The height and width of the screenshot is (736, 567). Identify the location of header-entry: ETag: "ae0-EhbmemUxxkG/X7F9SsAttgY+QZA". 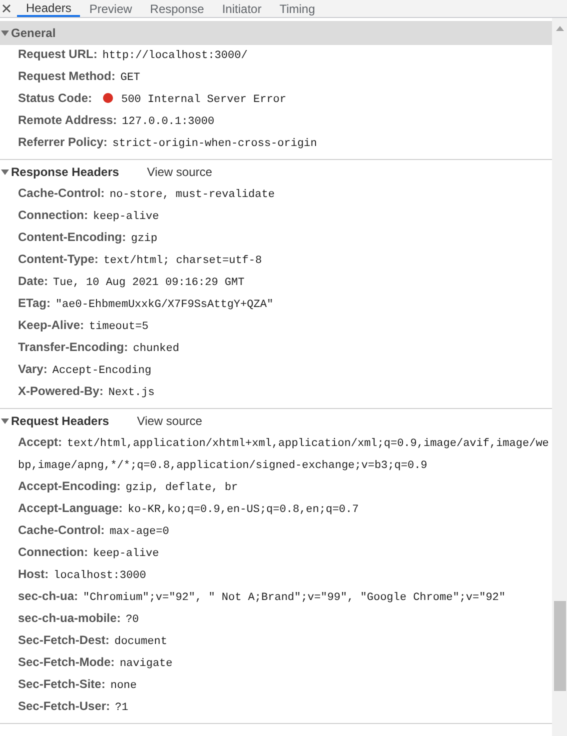
(146, 304).